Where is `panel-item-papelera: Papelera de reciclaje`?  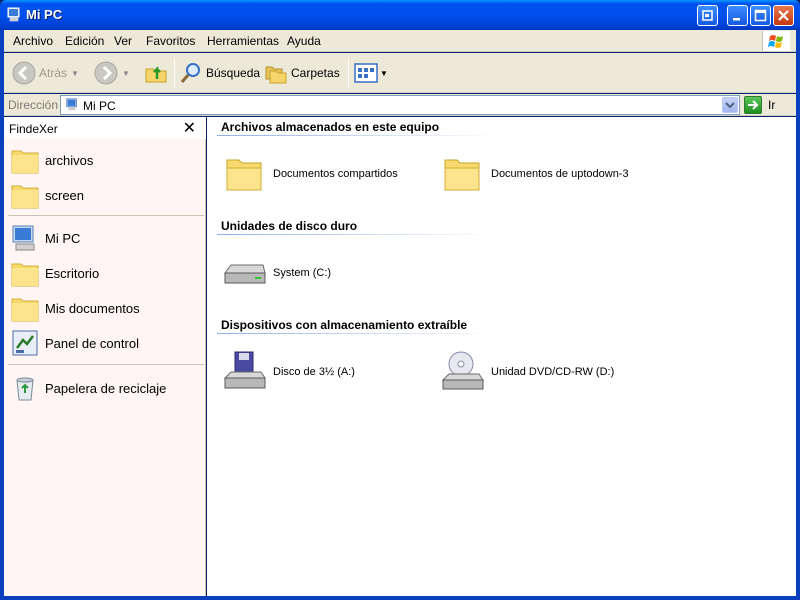
panel-item-papelera: Papelera de reciclaje is located at coordinates (105, 388).